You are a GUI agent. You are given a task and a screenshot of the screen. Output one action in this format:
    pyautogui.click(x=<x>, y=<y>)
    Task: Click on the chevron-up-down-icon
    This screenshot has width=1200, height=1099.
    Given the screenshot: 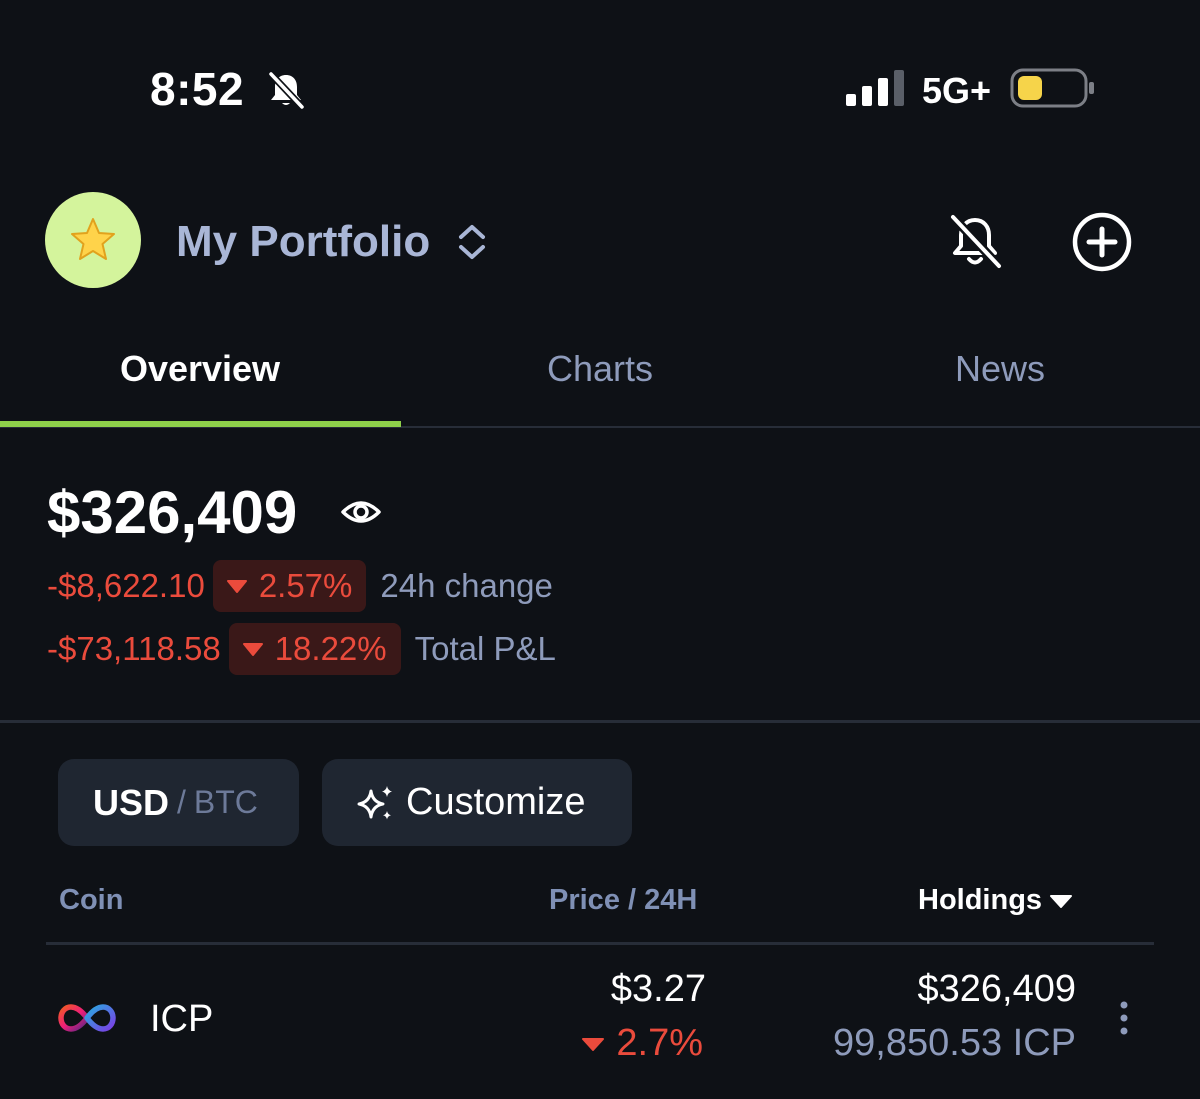 What is the action you would take?
    pyautogui.click(x=472, y=242)
    